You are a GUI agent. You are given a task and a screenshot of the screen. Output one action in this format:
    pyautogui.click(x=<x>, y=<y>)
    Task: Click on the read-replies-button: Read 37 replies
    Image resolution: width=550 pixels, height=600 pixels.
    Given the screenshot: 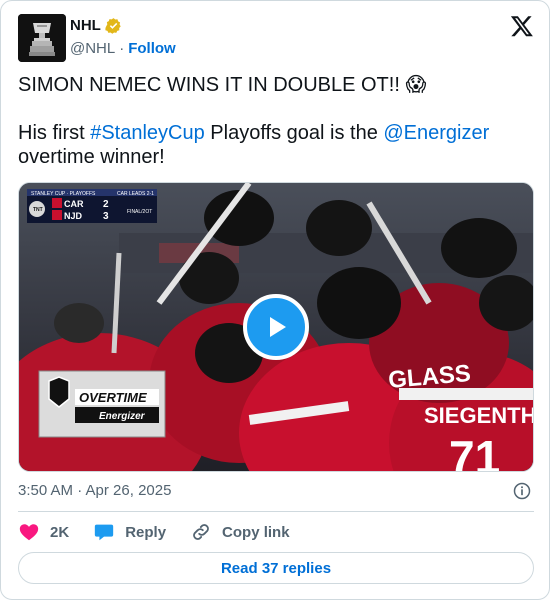 What is the action you would take?
    pyautogui.click(x=276, y=568)
    